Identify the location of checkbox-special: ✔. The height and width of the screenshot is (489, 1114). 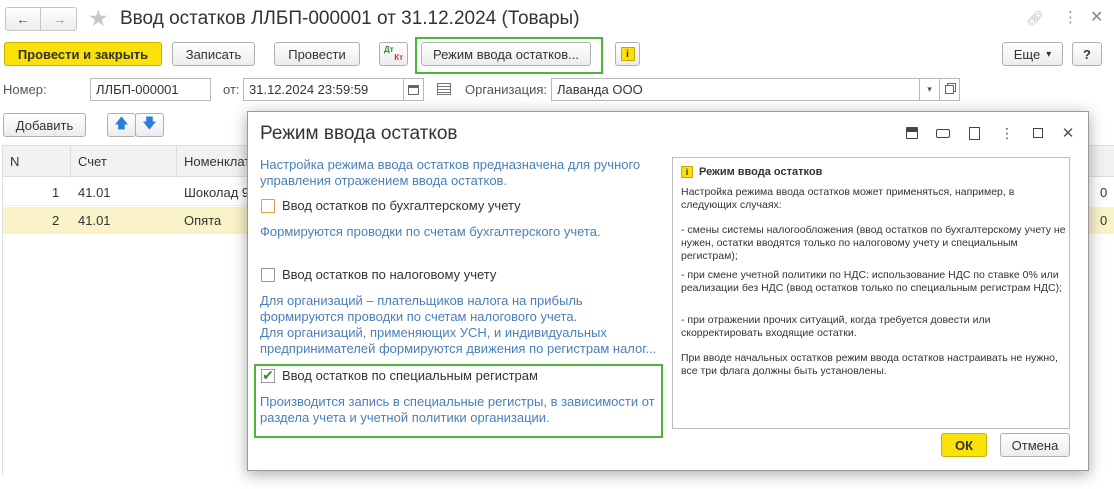
(268, 375).